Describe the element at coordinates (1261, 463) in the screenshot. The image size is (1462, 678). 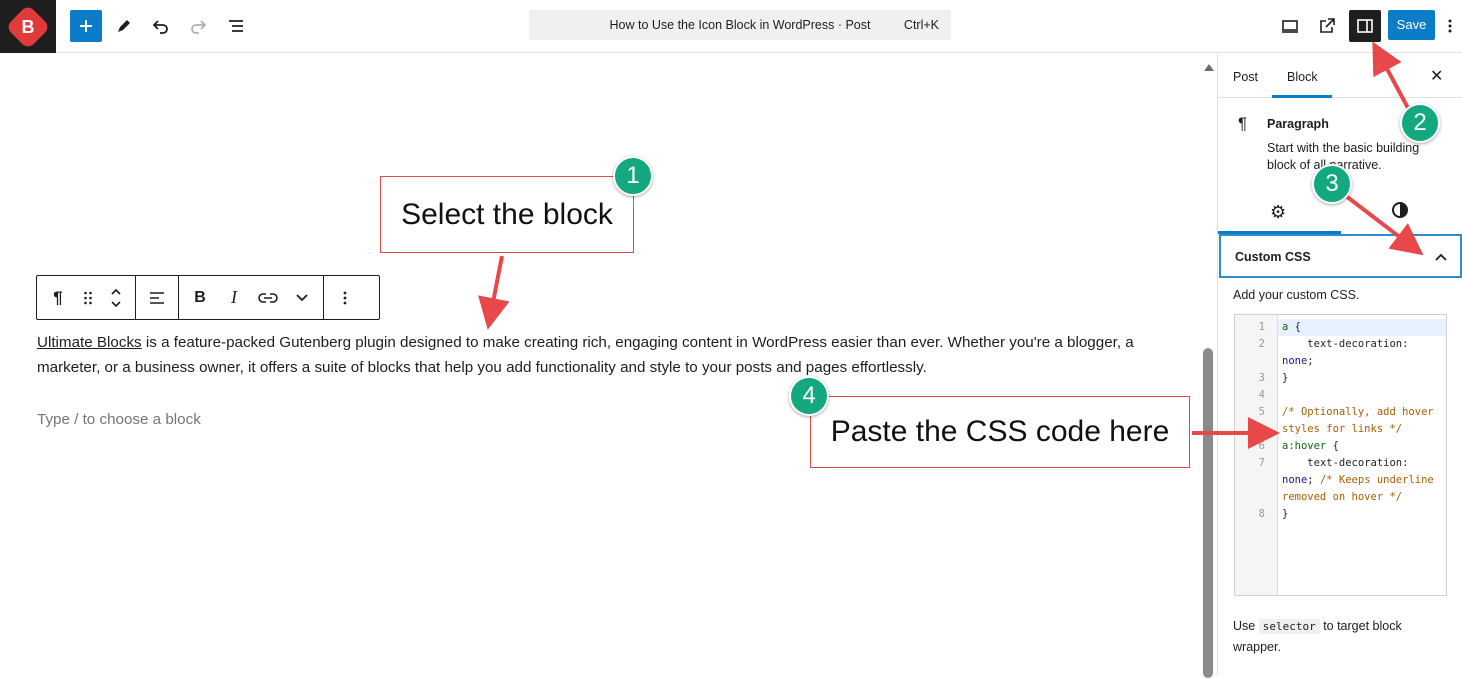
I see `line-number: 7` at that location.